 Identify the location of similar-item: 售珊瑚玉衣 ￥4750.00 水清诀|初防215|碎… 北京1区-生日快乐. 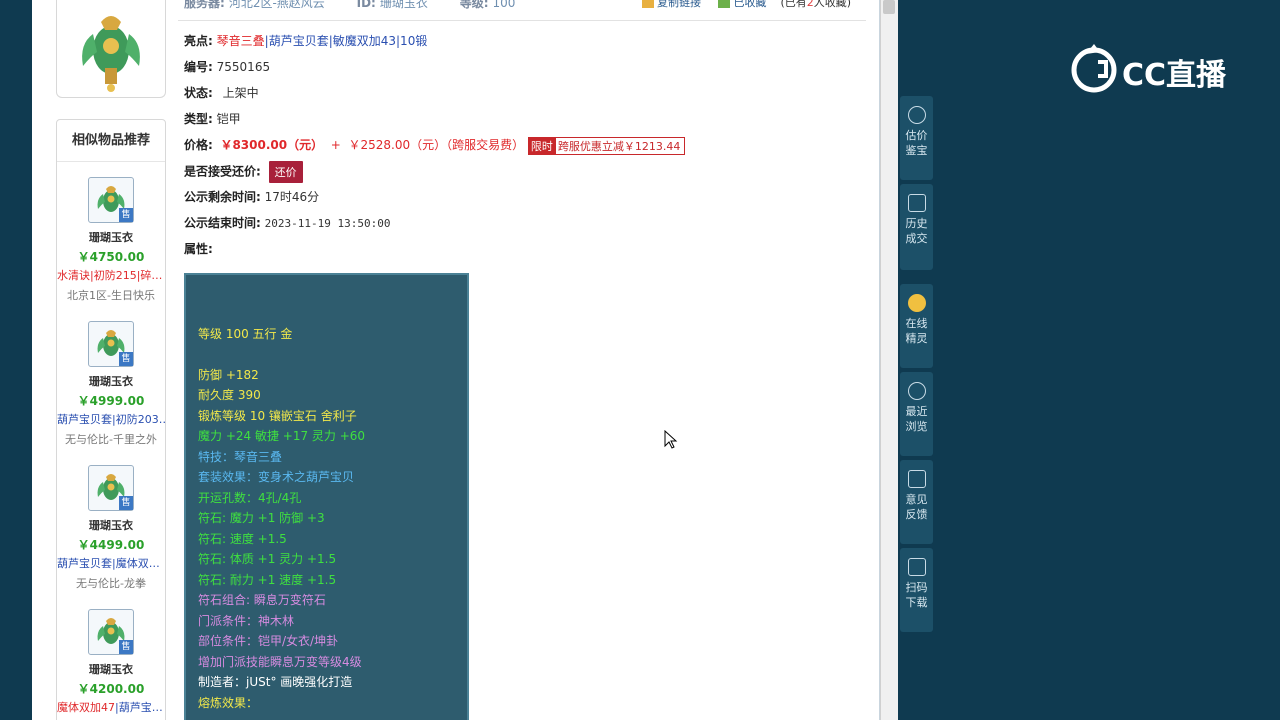
(111, 240).